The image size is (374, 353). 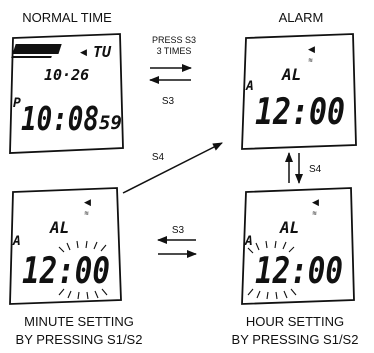 I want to click on minute-time-digits: 12:00, so click(x=66, y=271).